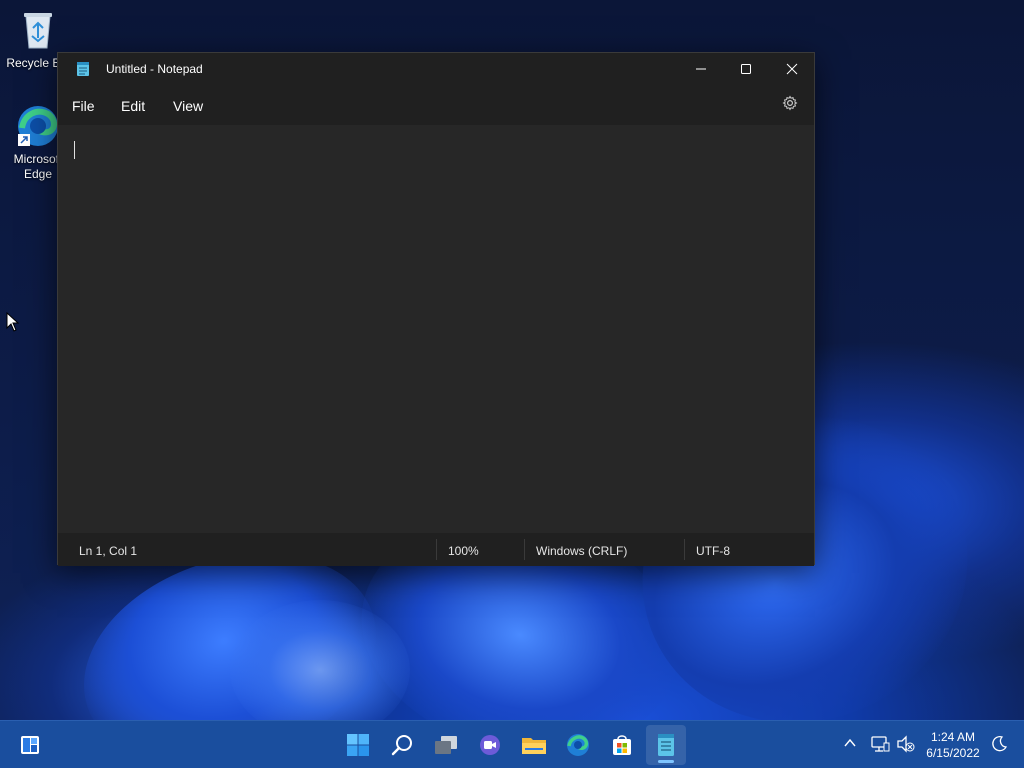 The image size is (1024, 768). I want to click on search-icon, so click(401, 745).